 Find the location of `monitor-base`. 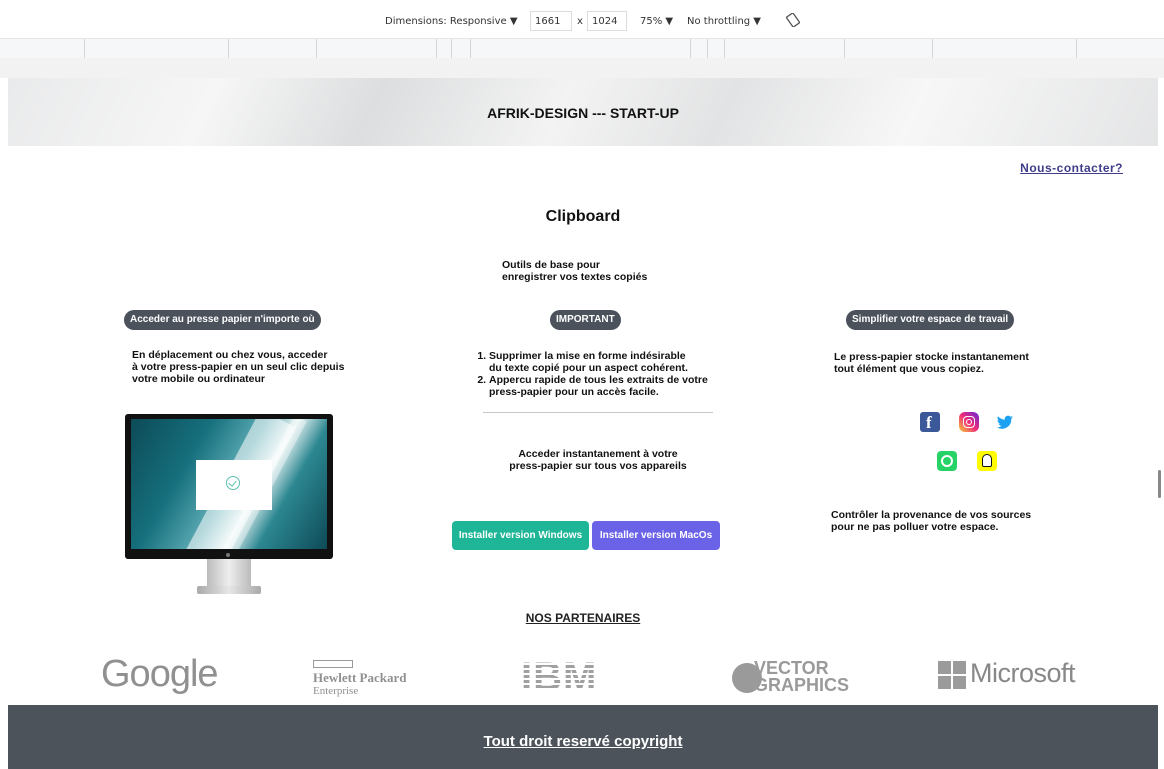

monitor-base is located at coordinates (229, 590).